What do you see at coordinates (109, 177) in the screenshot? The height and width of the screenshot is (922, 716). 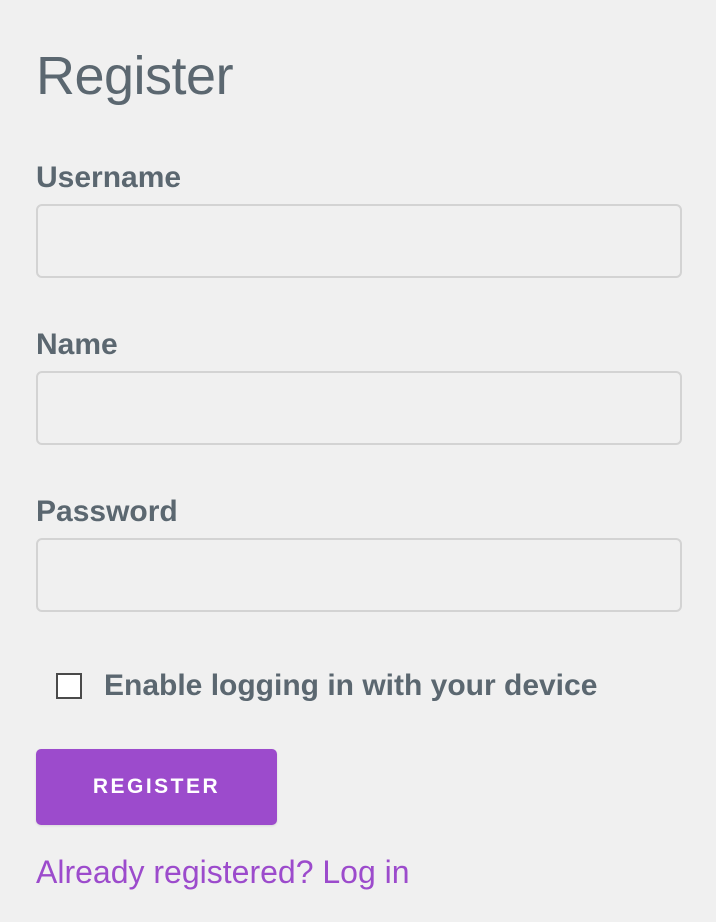 I see `username-label: Username` at bounding box center [109, 177].